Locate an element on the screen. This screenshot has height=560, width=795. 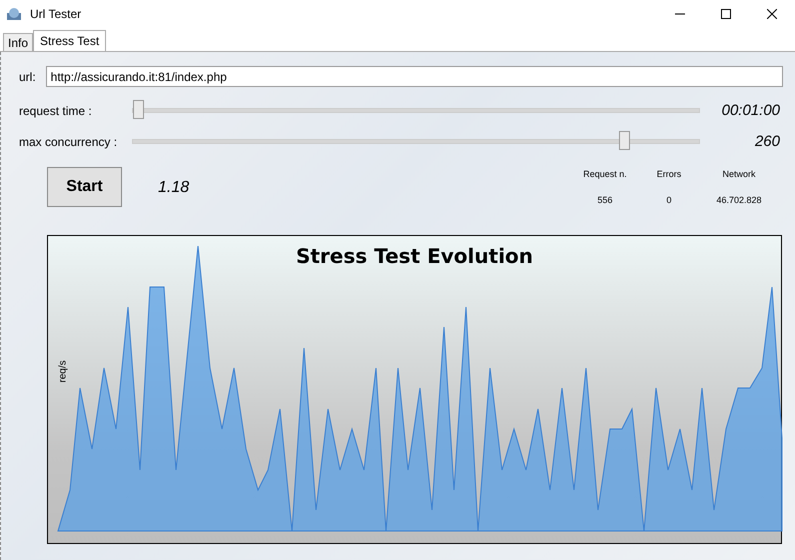
url-label: url: is located at coordinates (27, 77).